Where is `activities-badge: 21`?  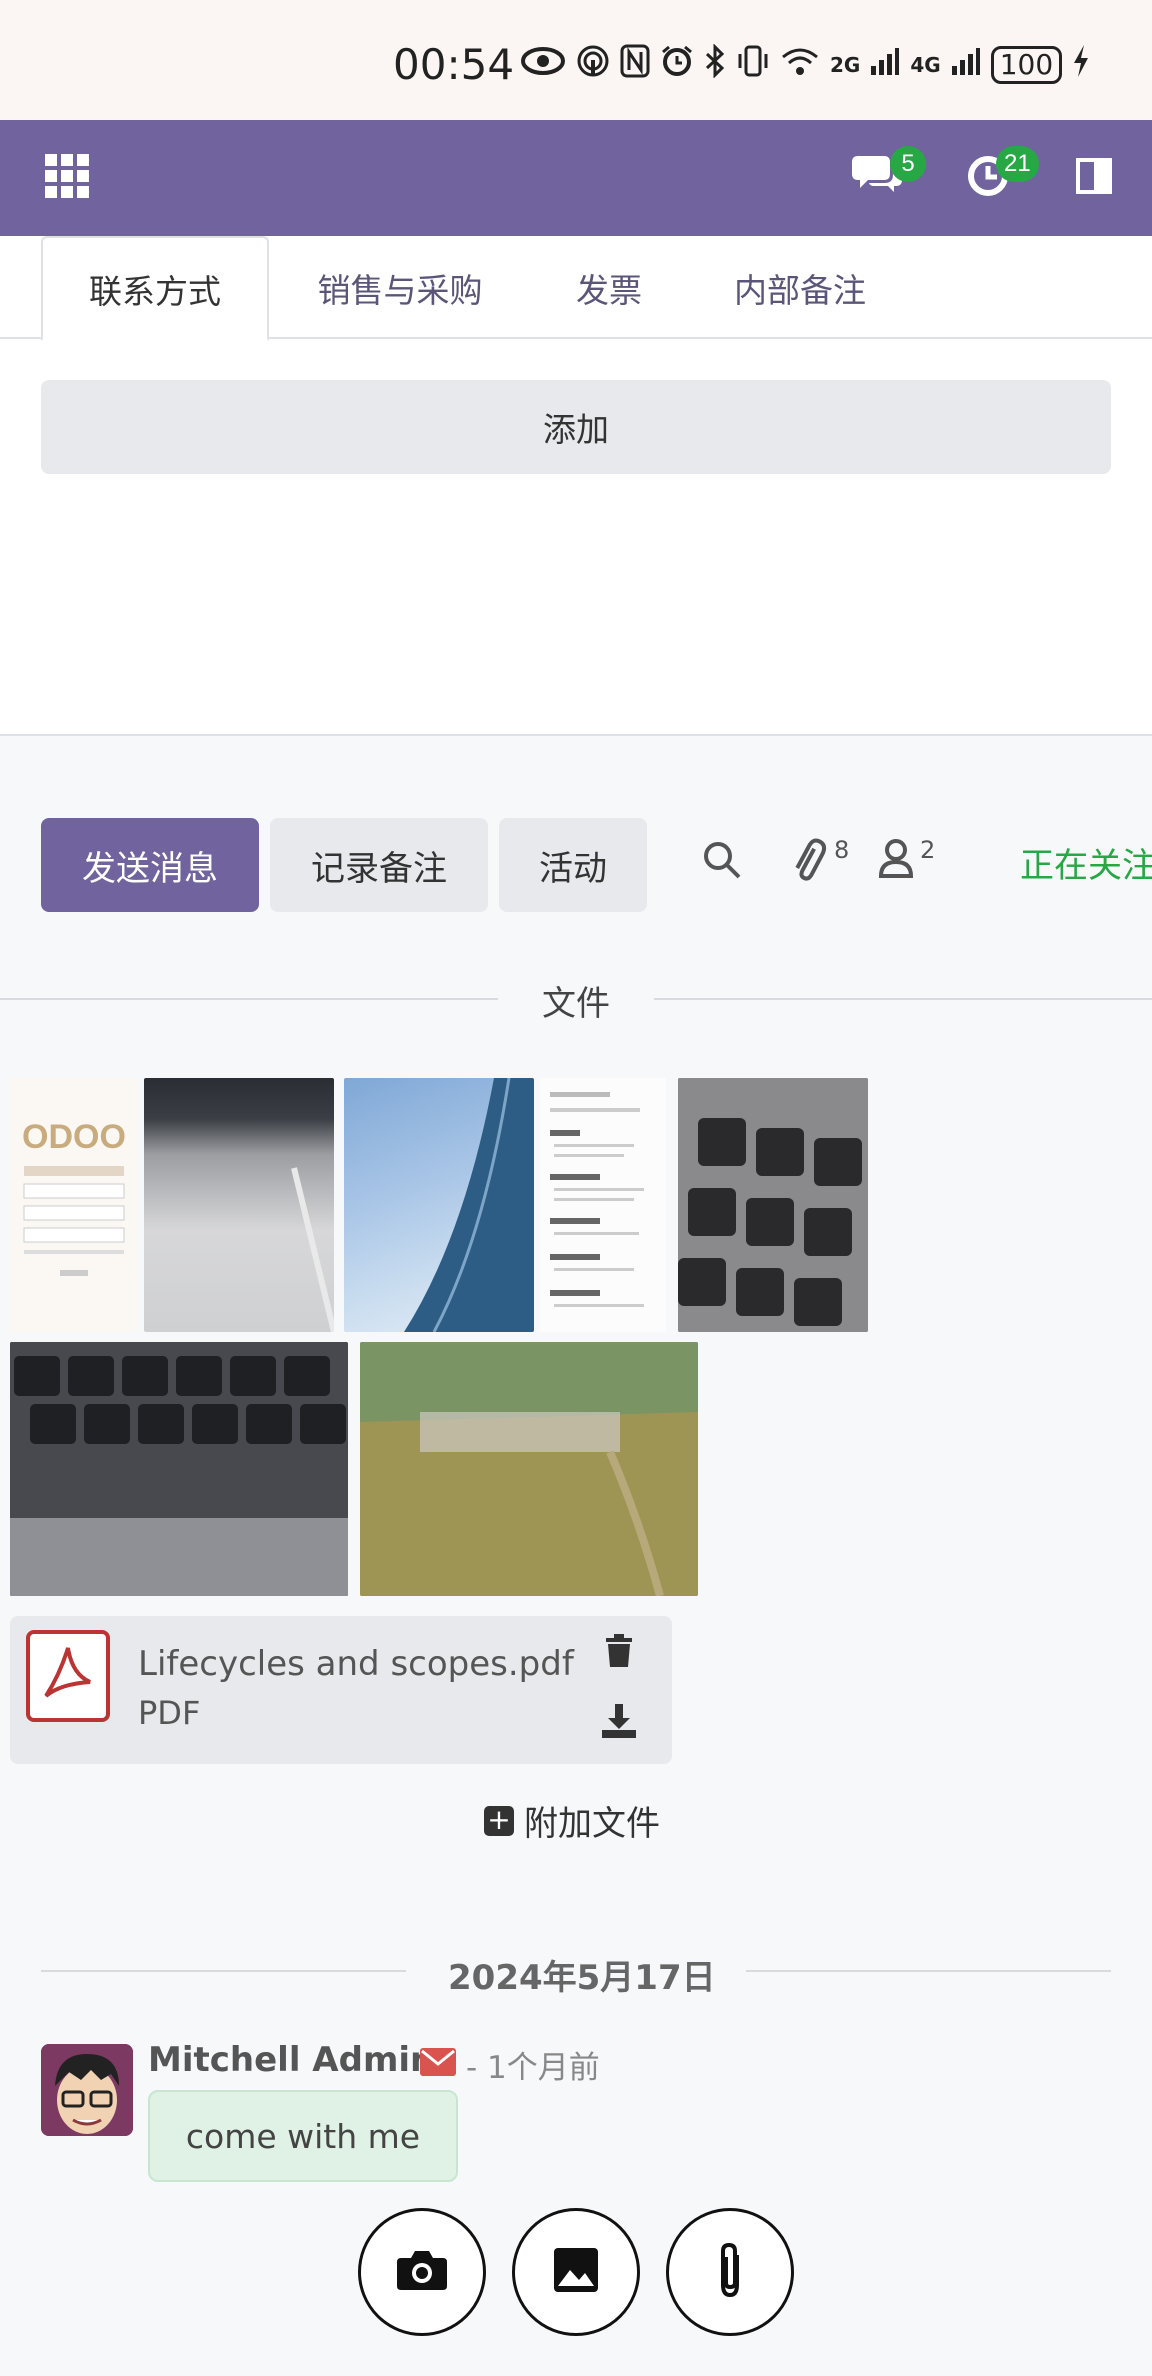 activities-badge: 21 is located at coordinates (1017, 164).